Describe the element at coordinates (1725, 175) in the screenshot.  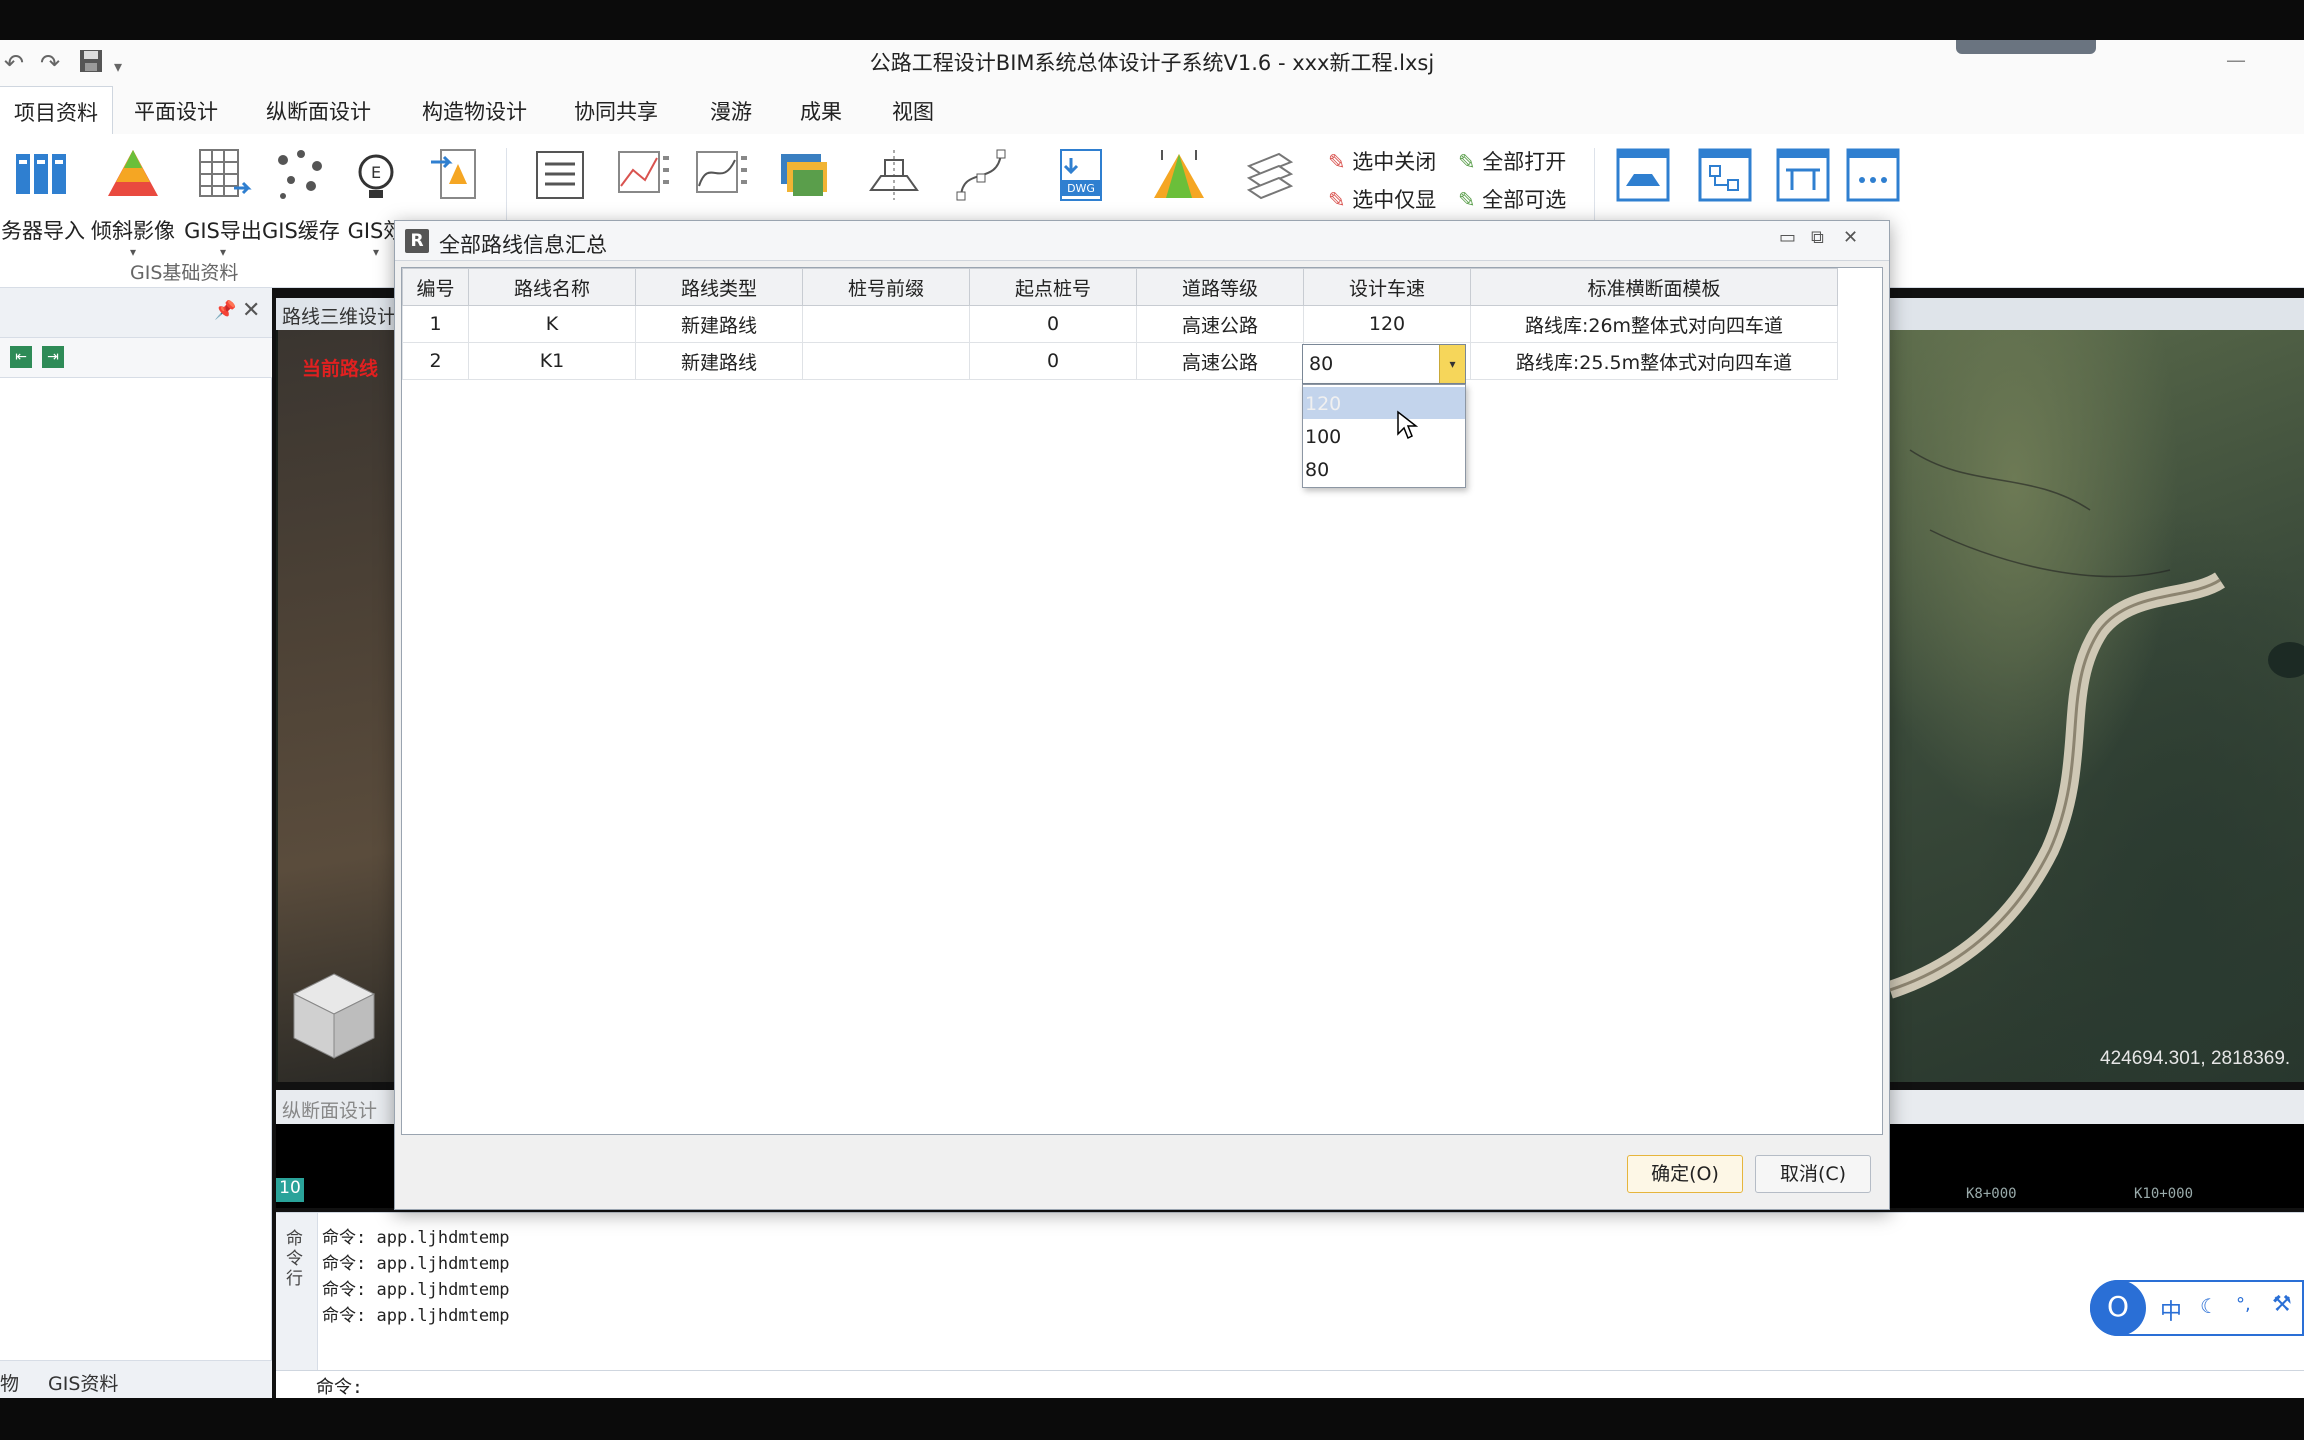
I see `flow-template-icon` at that location.